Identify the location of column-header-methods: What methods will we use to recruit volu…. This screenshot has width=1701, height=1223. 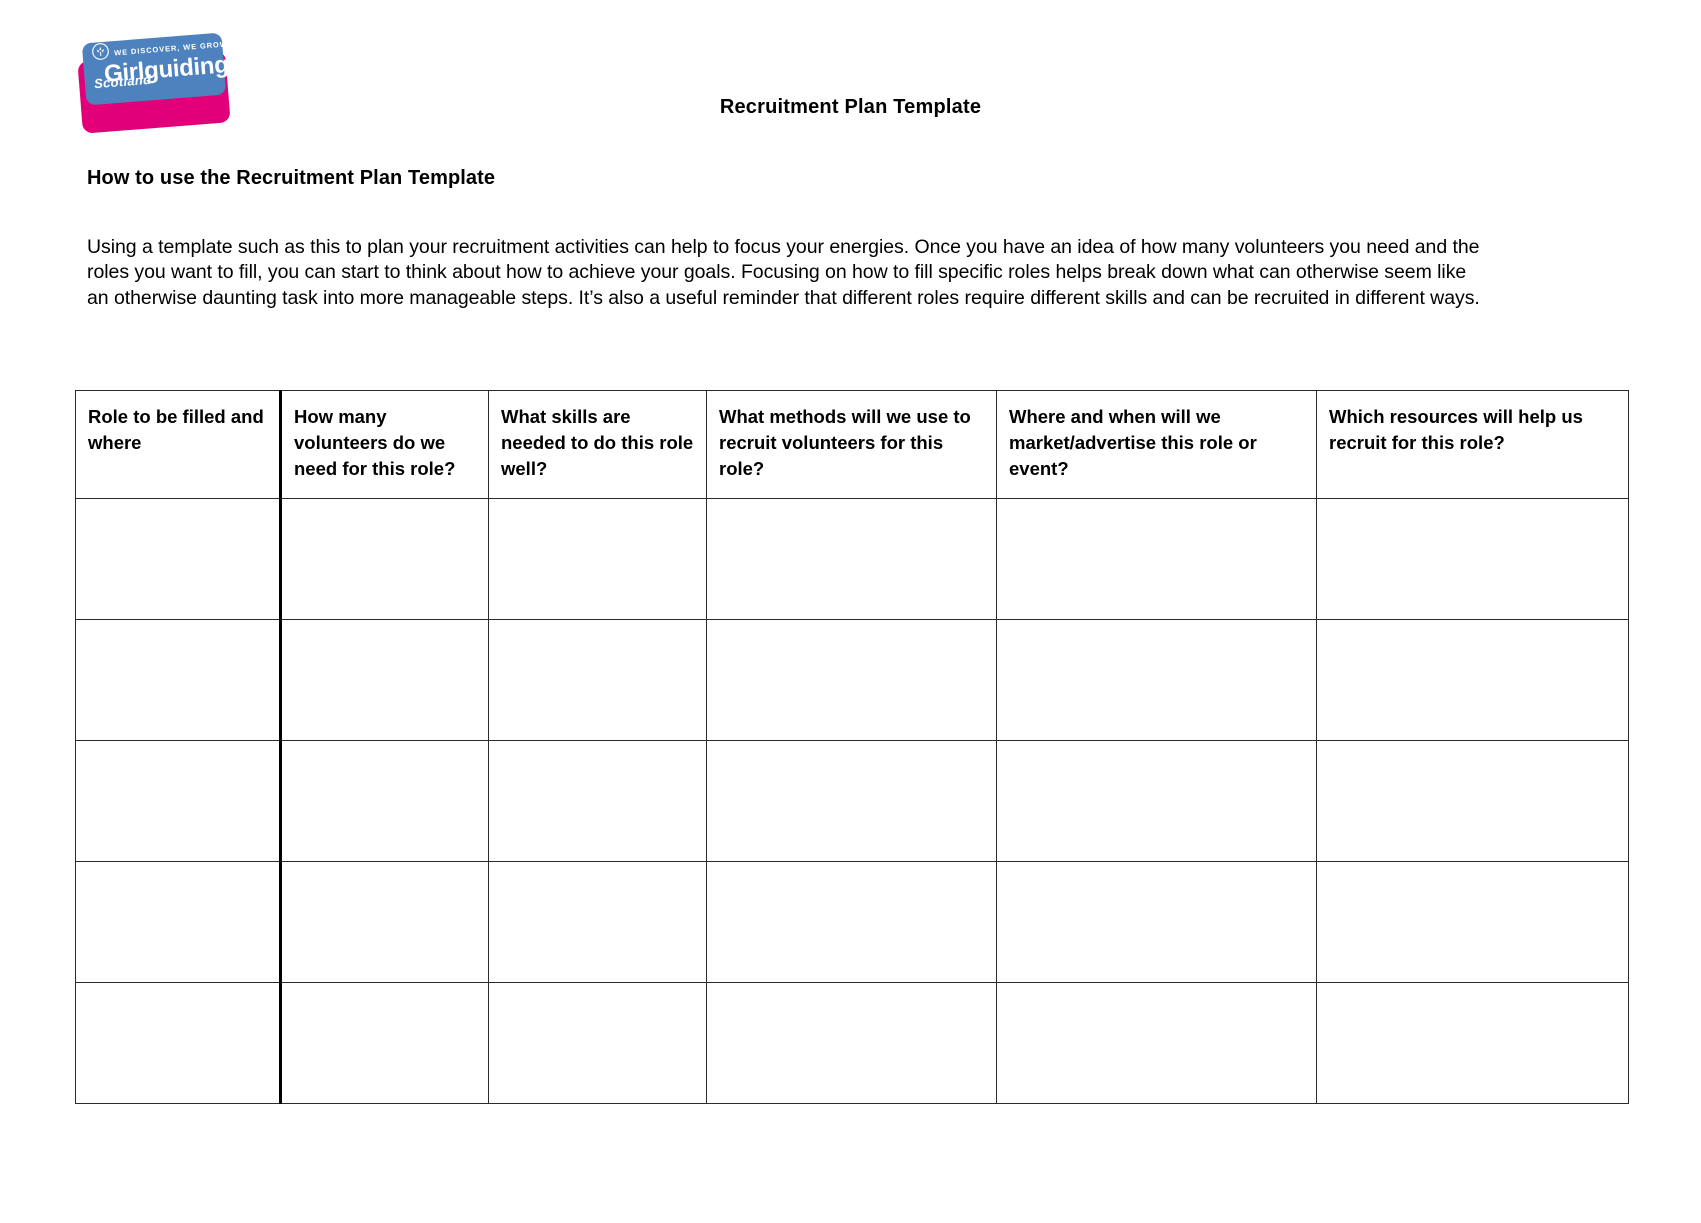
(851, 444).